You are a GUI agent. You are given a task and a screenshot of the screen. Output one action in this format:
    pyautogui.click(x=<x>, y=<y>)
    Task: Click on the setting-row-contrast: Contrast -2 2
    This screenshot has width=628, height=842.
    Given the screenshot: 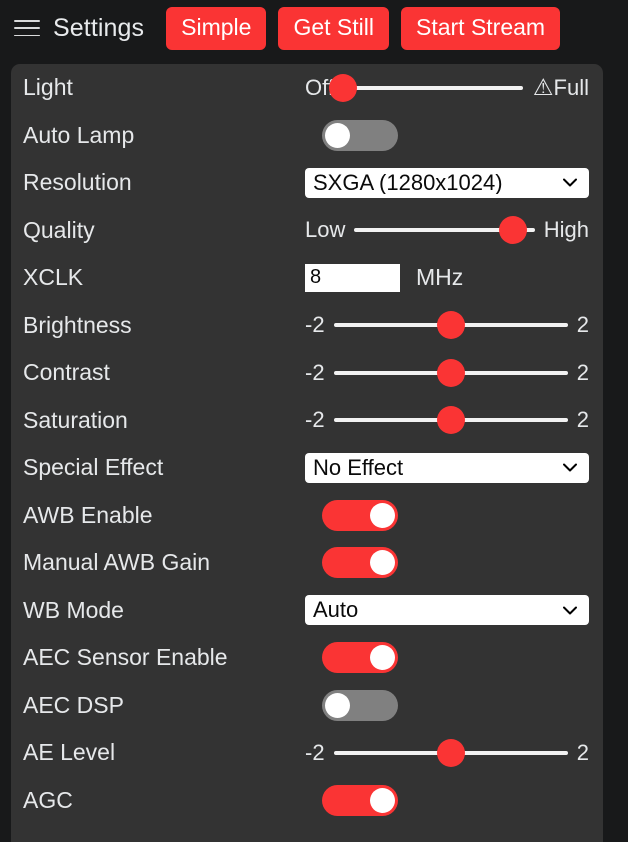 What is the action you would take?
    pyautogui.click(x=307, y=373)
    